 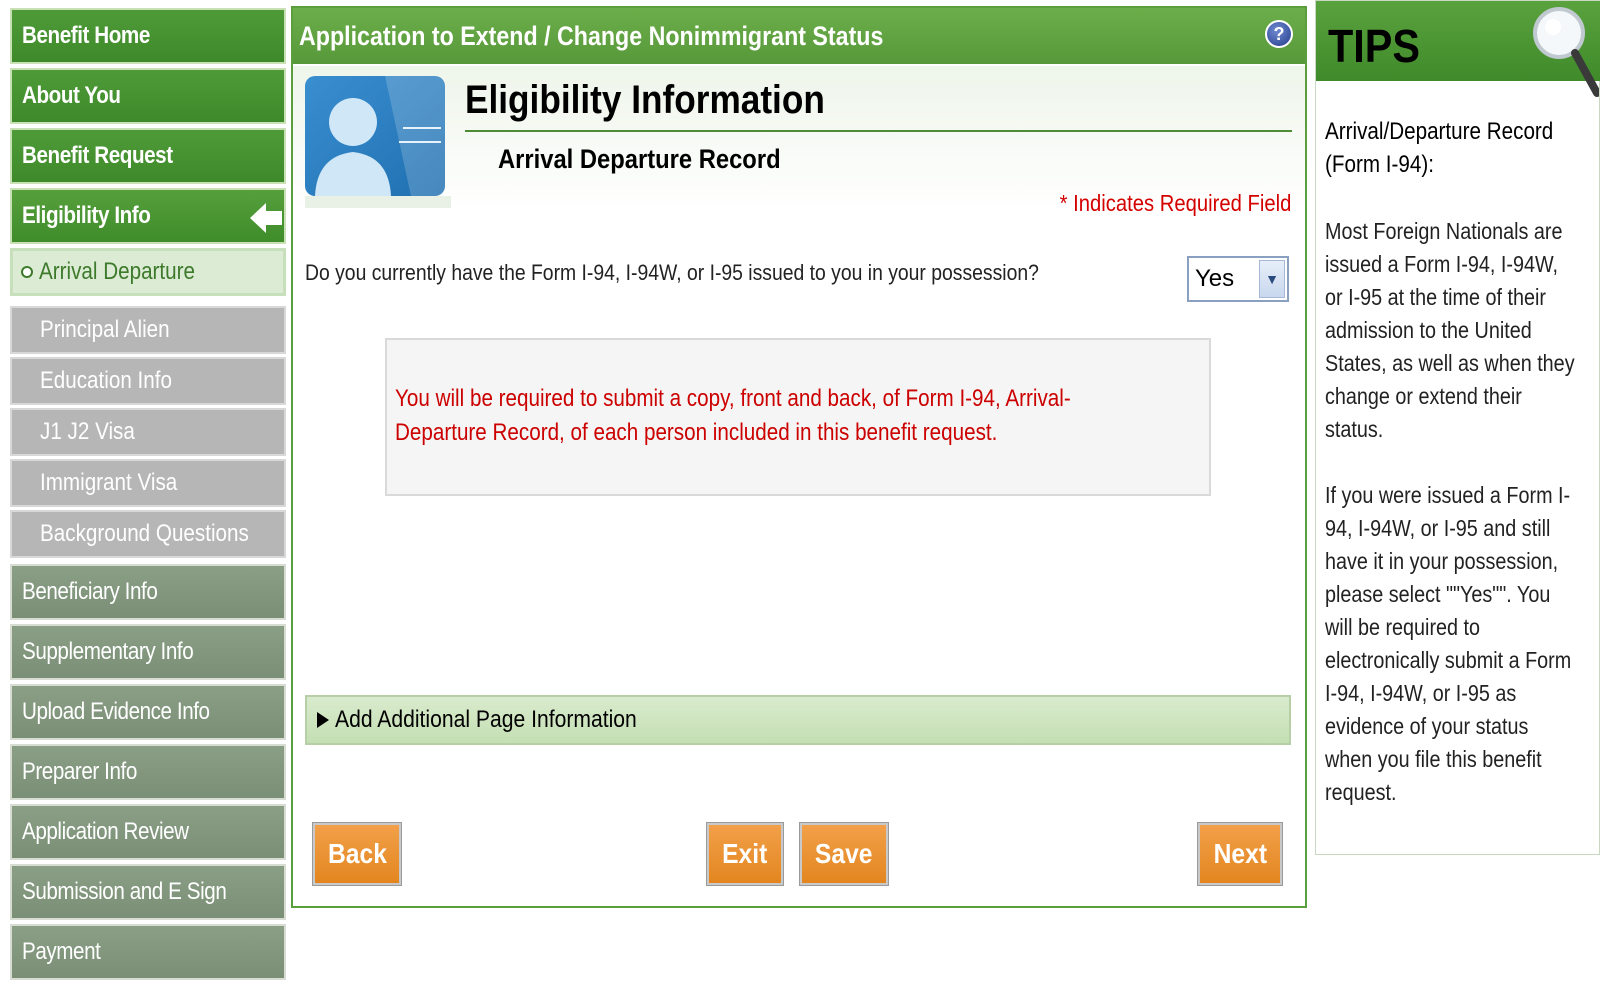 I want to click on required-field-note: * Indicates Required Field, so click(x=1175, y=203).